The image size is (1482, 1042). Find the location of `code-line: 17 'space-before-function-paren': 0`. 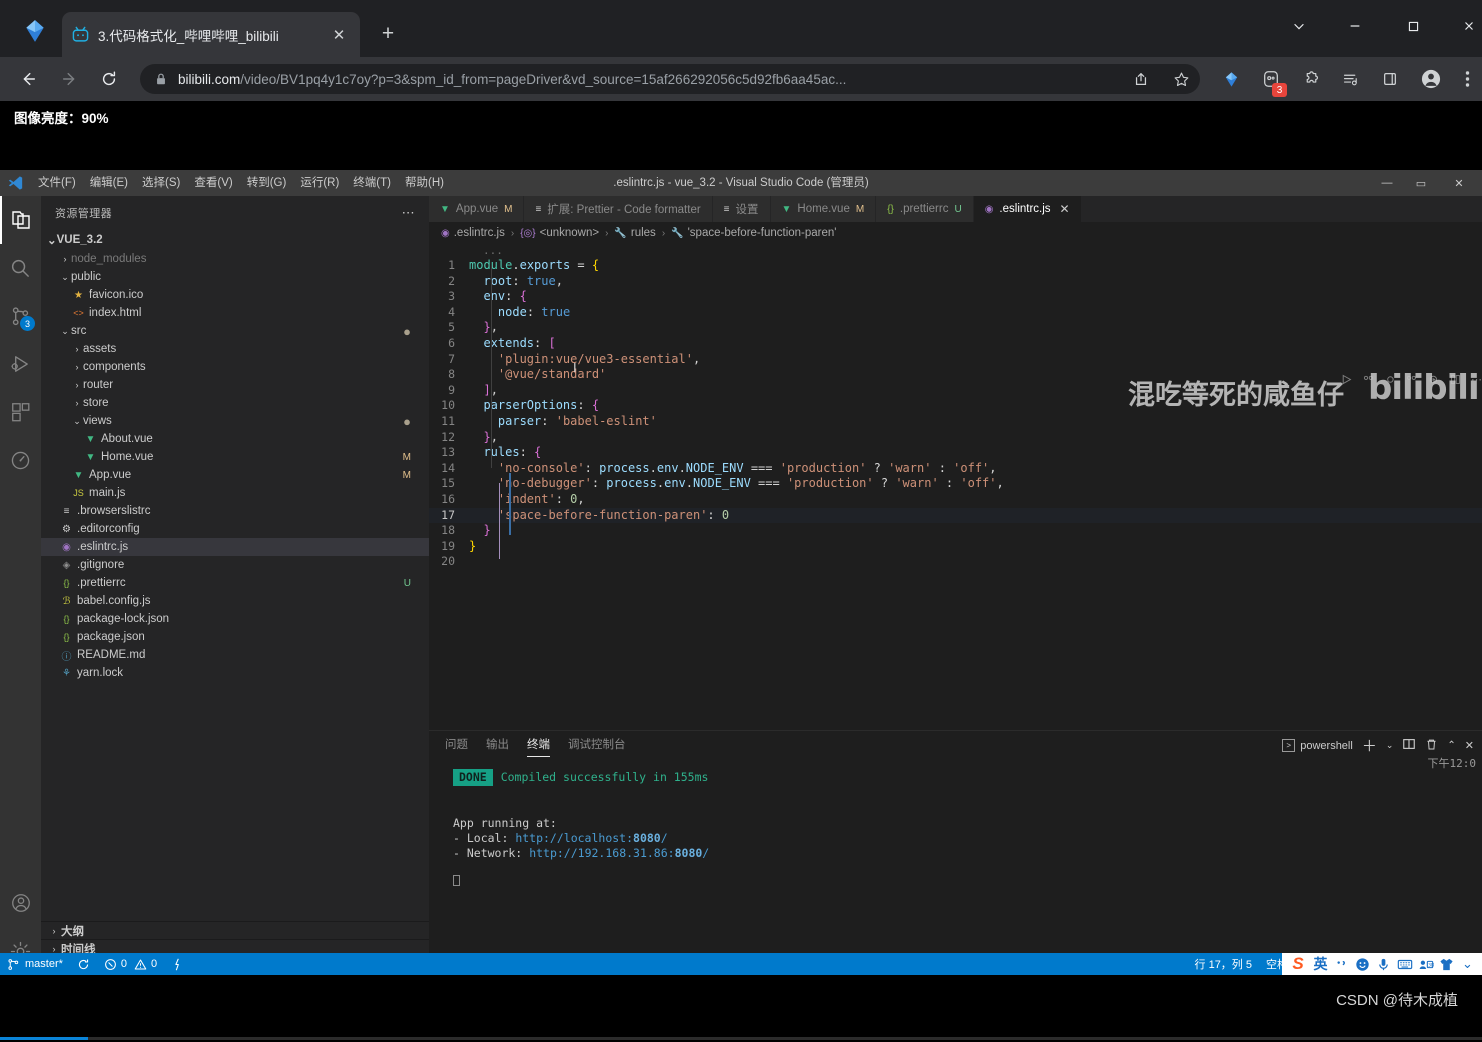

code-line: 17 'space-before-function-paren': 0 is located at coordinates (955, 515).